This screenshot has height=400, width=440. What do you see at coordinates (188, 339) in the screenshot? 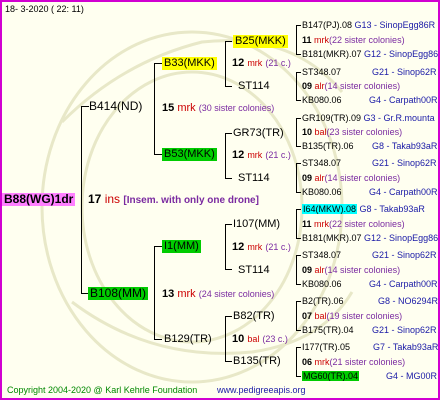
I see `gp-d-name: B129(TR)` at bounding box center [188, 339].